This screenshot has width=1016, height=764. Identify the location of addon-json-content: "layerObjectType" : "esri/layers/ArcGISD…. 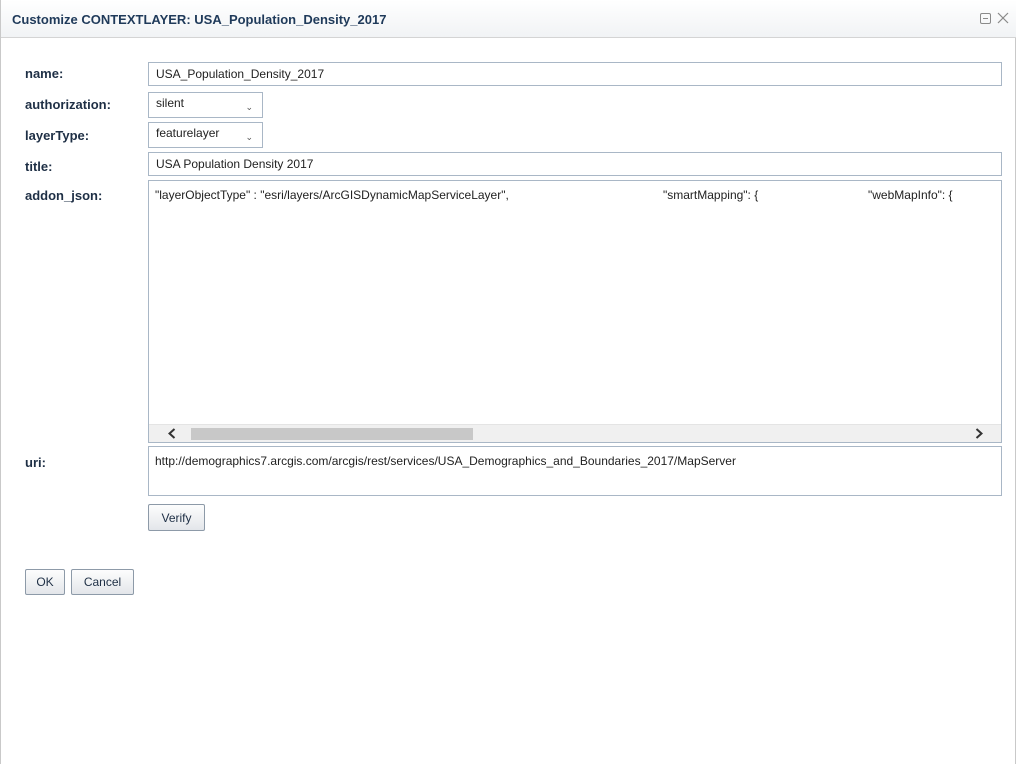
(554, 223).